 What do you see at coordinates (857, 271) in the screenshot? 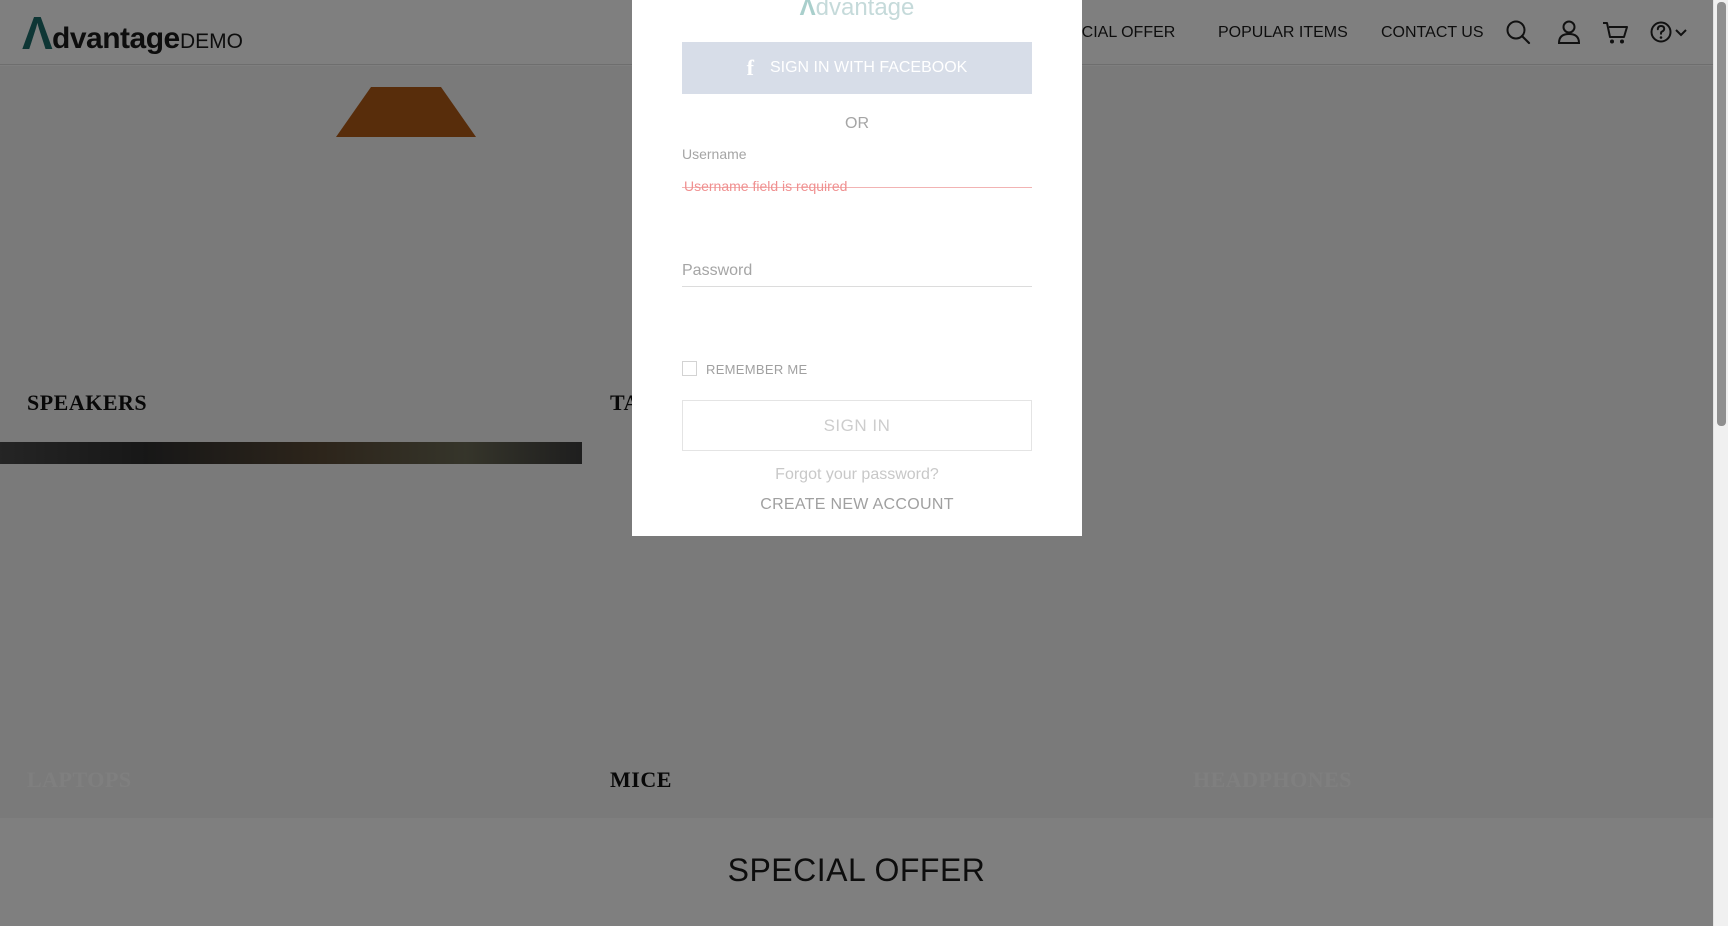
I see `password-field` at bounding box center [857, 271].